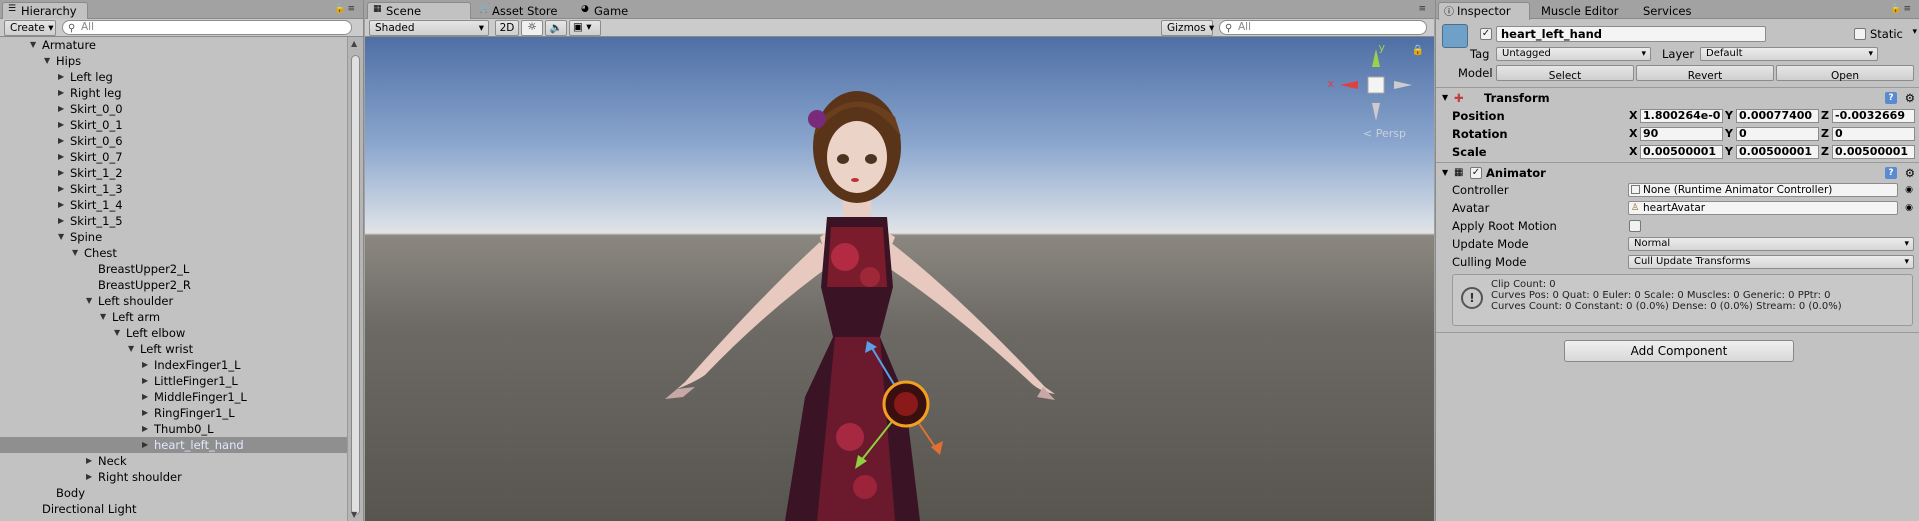  Describe the element at coordinates (173, 429) in the screenshot. I see `hierarchy-item: ▶ Thumb0_L` at that location.